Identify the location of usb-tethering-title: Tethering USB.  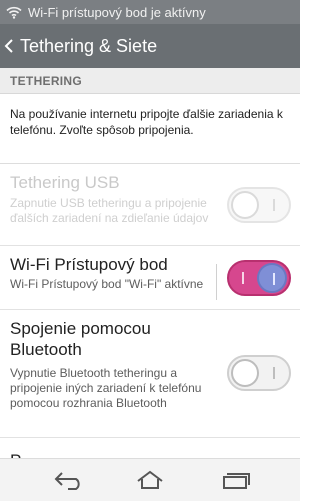
(65, 182).